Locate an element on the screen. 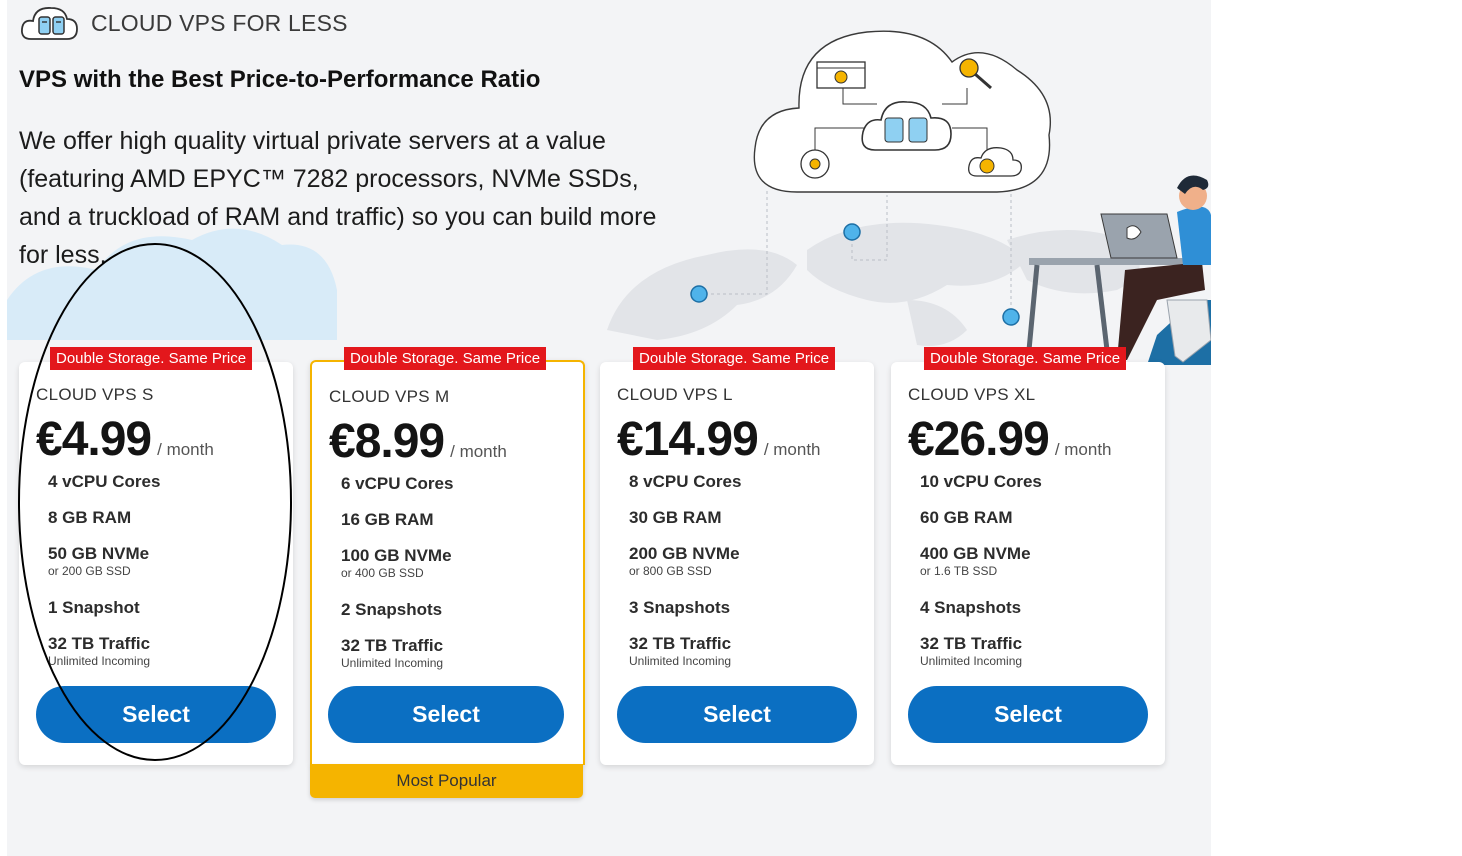  feature-snapshots: 1 Snapshot is located at coordinates (104, 616).